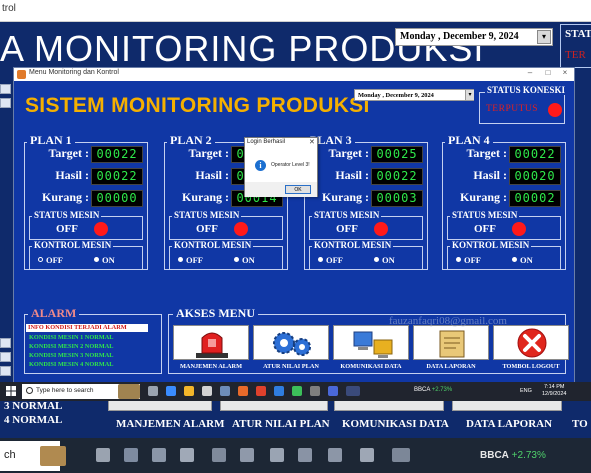 The height and width of the screenshot is (473, 591). I want to click on task-view-icon, so click(153, 391).